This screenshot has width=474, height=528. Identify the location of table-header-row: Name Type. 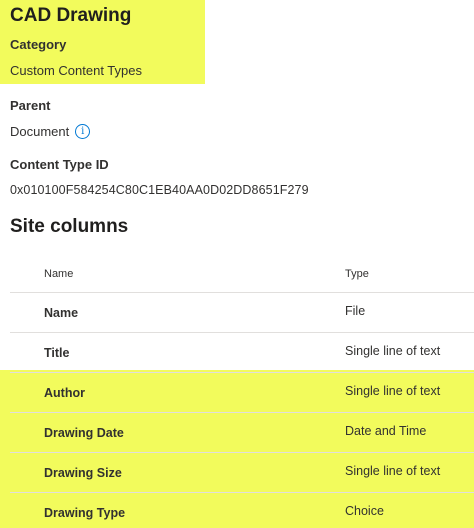
(242, 273).